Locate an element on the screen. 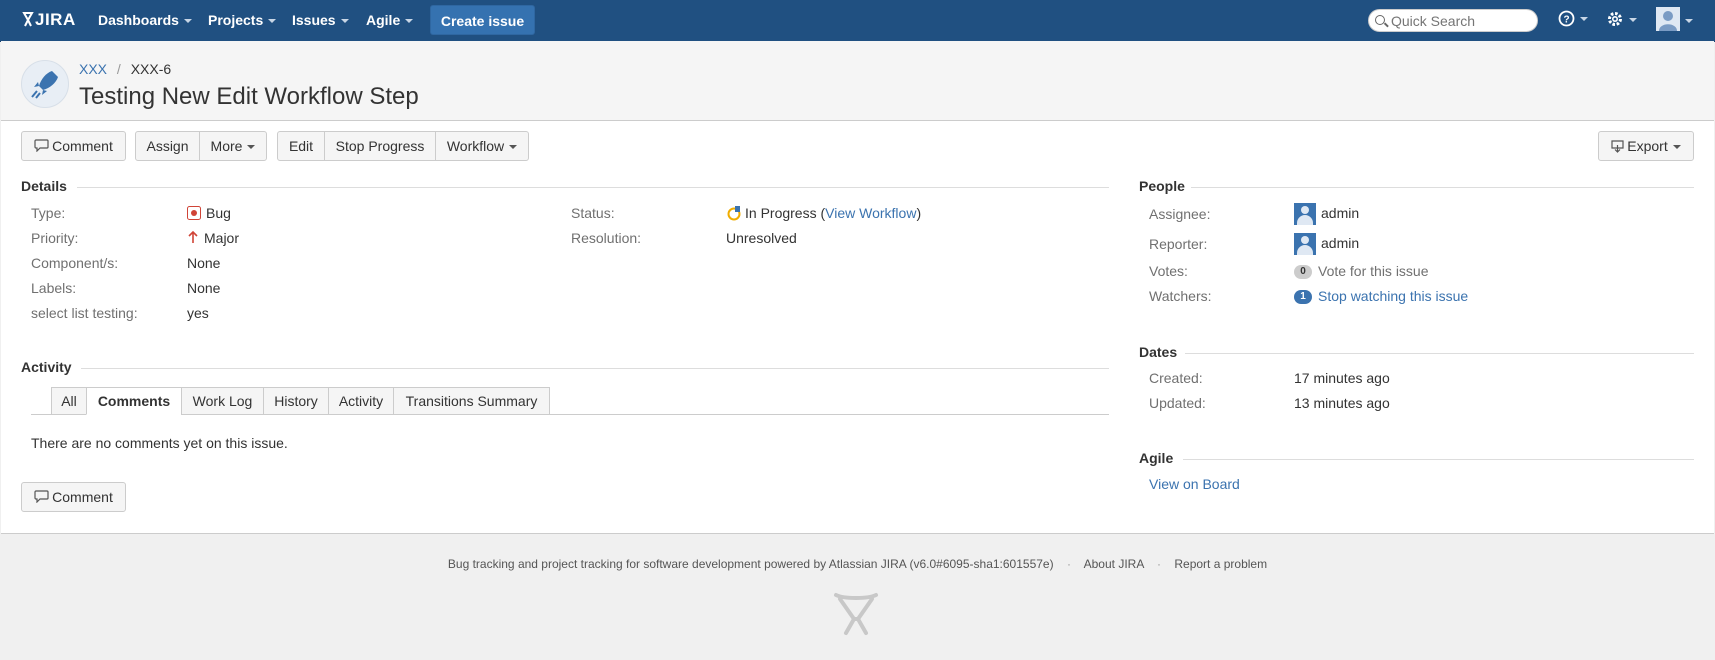  components-value: None is located at coordinates (204, 263).